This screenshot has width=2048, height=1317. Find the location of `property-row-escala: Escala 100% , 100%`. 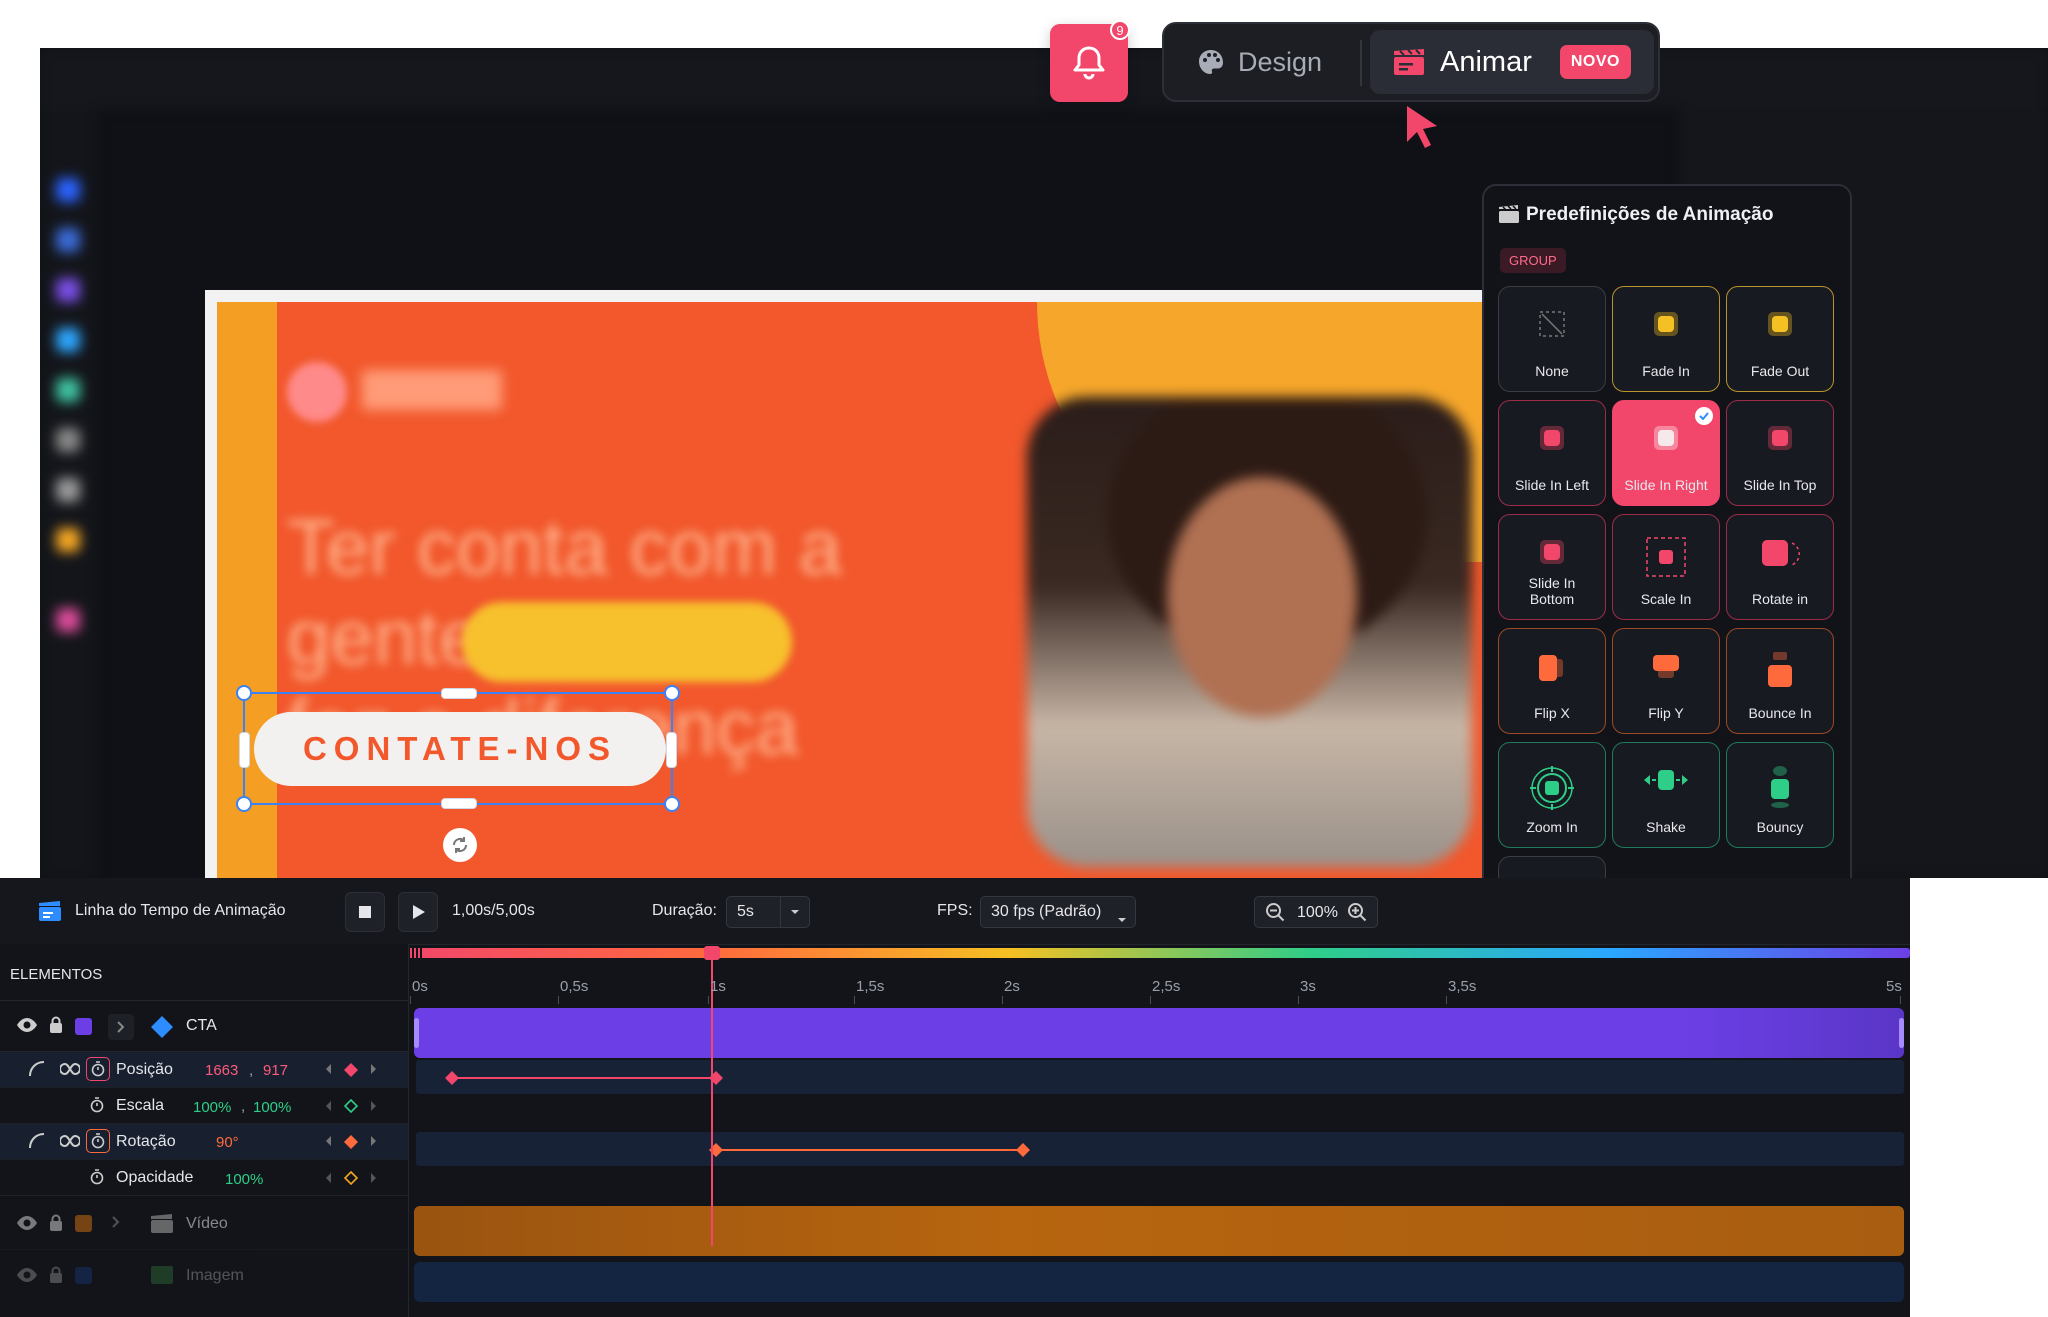

property-row-escala: Escala 100% , 100% is located at coordinates (204, 1106).